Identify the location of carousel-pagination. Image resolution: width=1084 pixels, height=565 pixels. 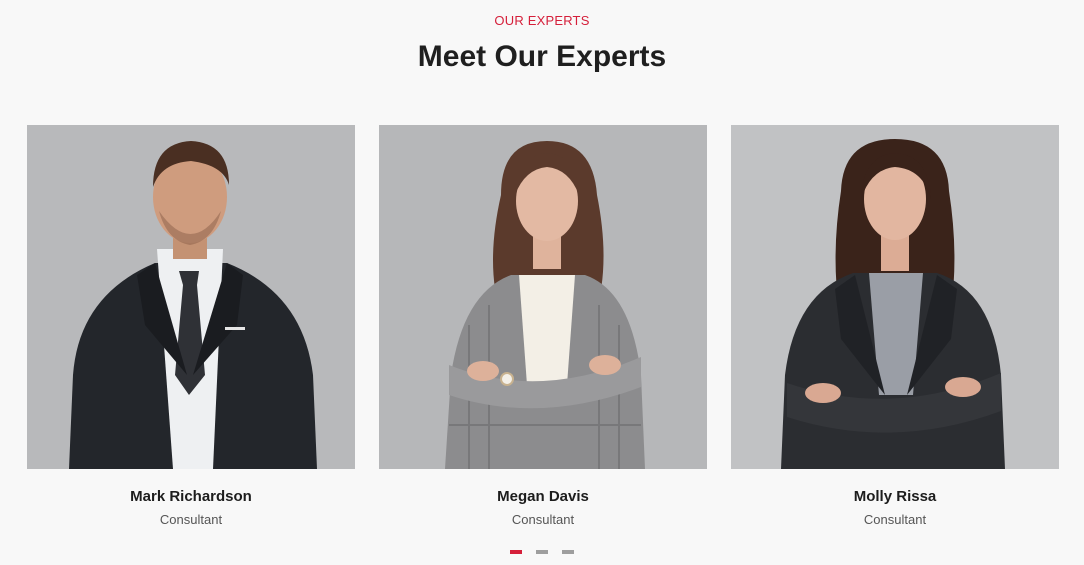
(542, 552).